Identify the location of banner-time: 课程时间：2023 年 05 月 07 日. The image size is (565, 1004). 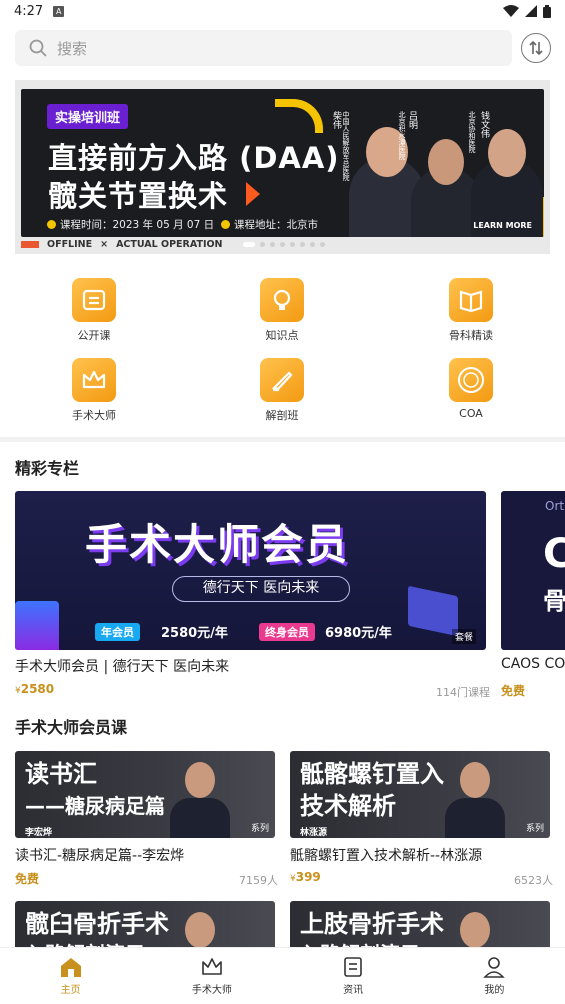
(130, 224).